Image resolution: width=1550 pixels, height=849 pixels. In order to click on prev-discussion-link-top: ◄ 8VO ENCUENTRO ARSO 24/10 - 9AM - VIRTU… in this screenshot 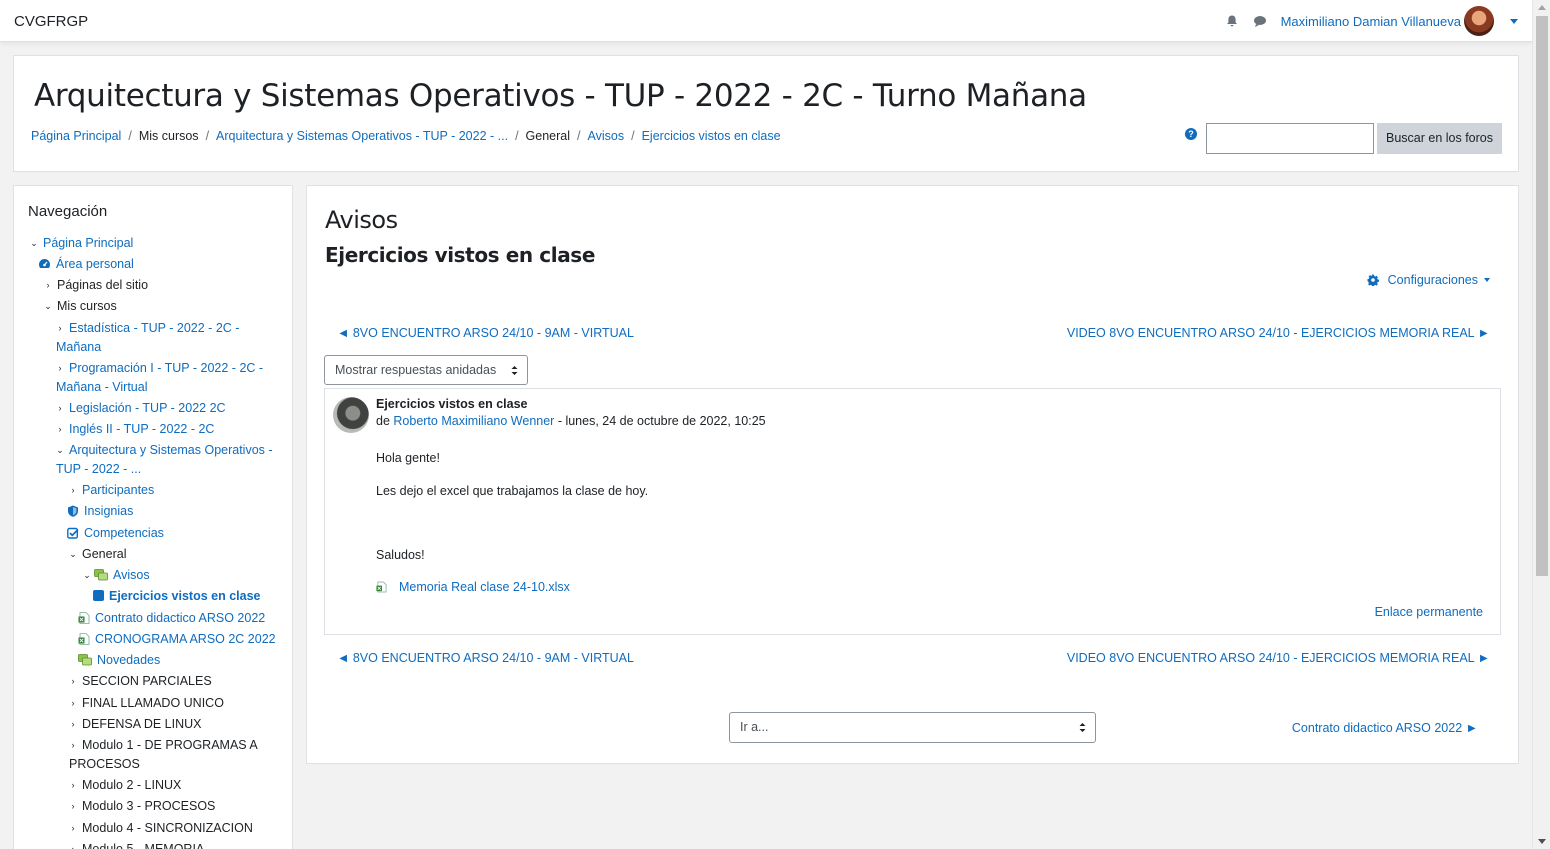, I will do `click(485, 333)`.